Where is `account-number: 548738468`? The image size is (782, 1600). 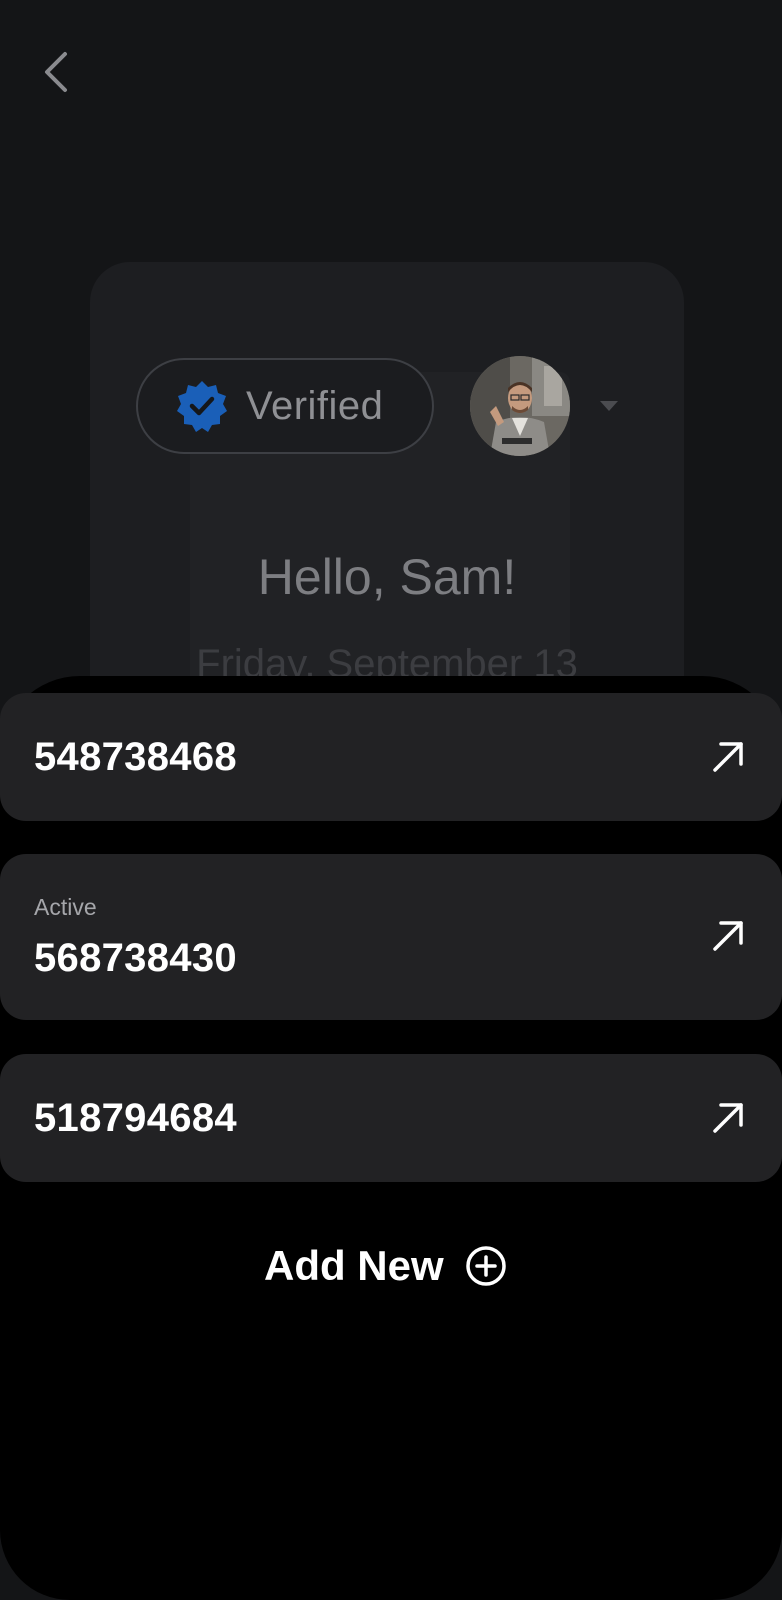
account-number: 548738468 is located at coordinates (135, 757).